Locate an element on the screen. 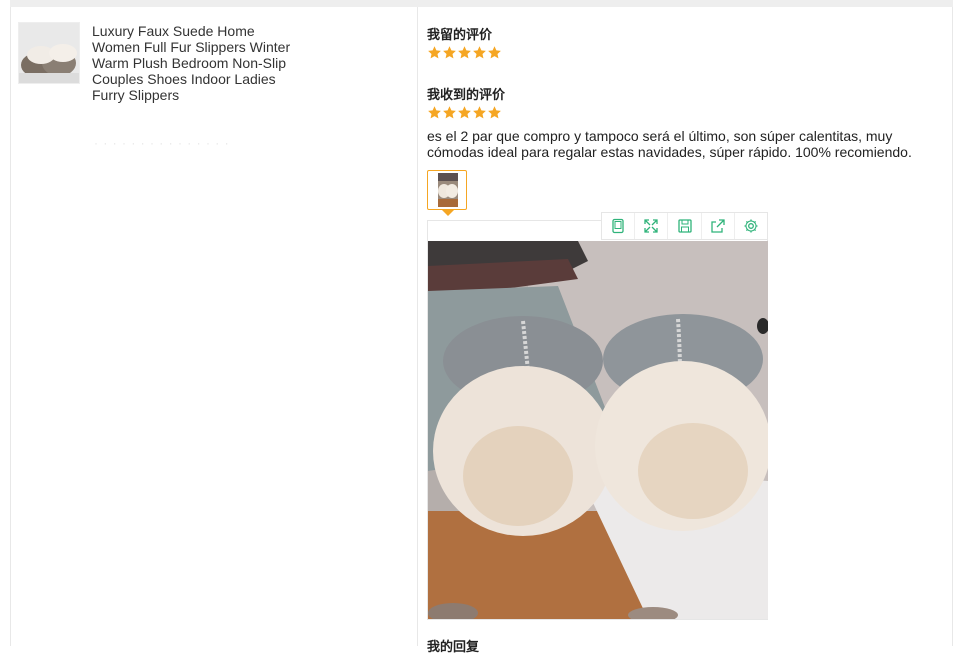  share-icon is located at coordinates (718, 226).